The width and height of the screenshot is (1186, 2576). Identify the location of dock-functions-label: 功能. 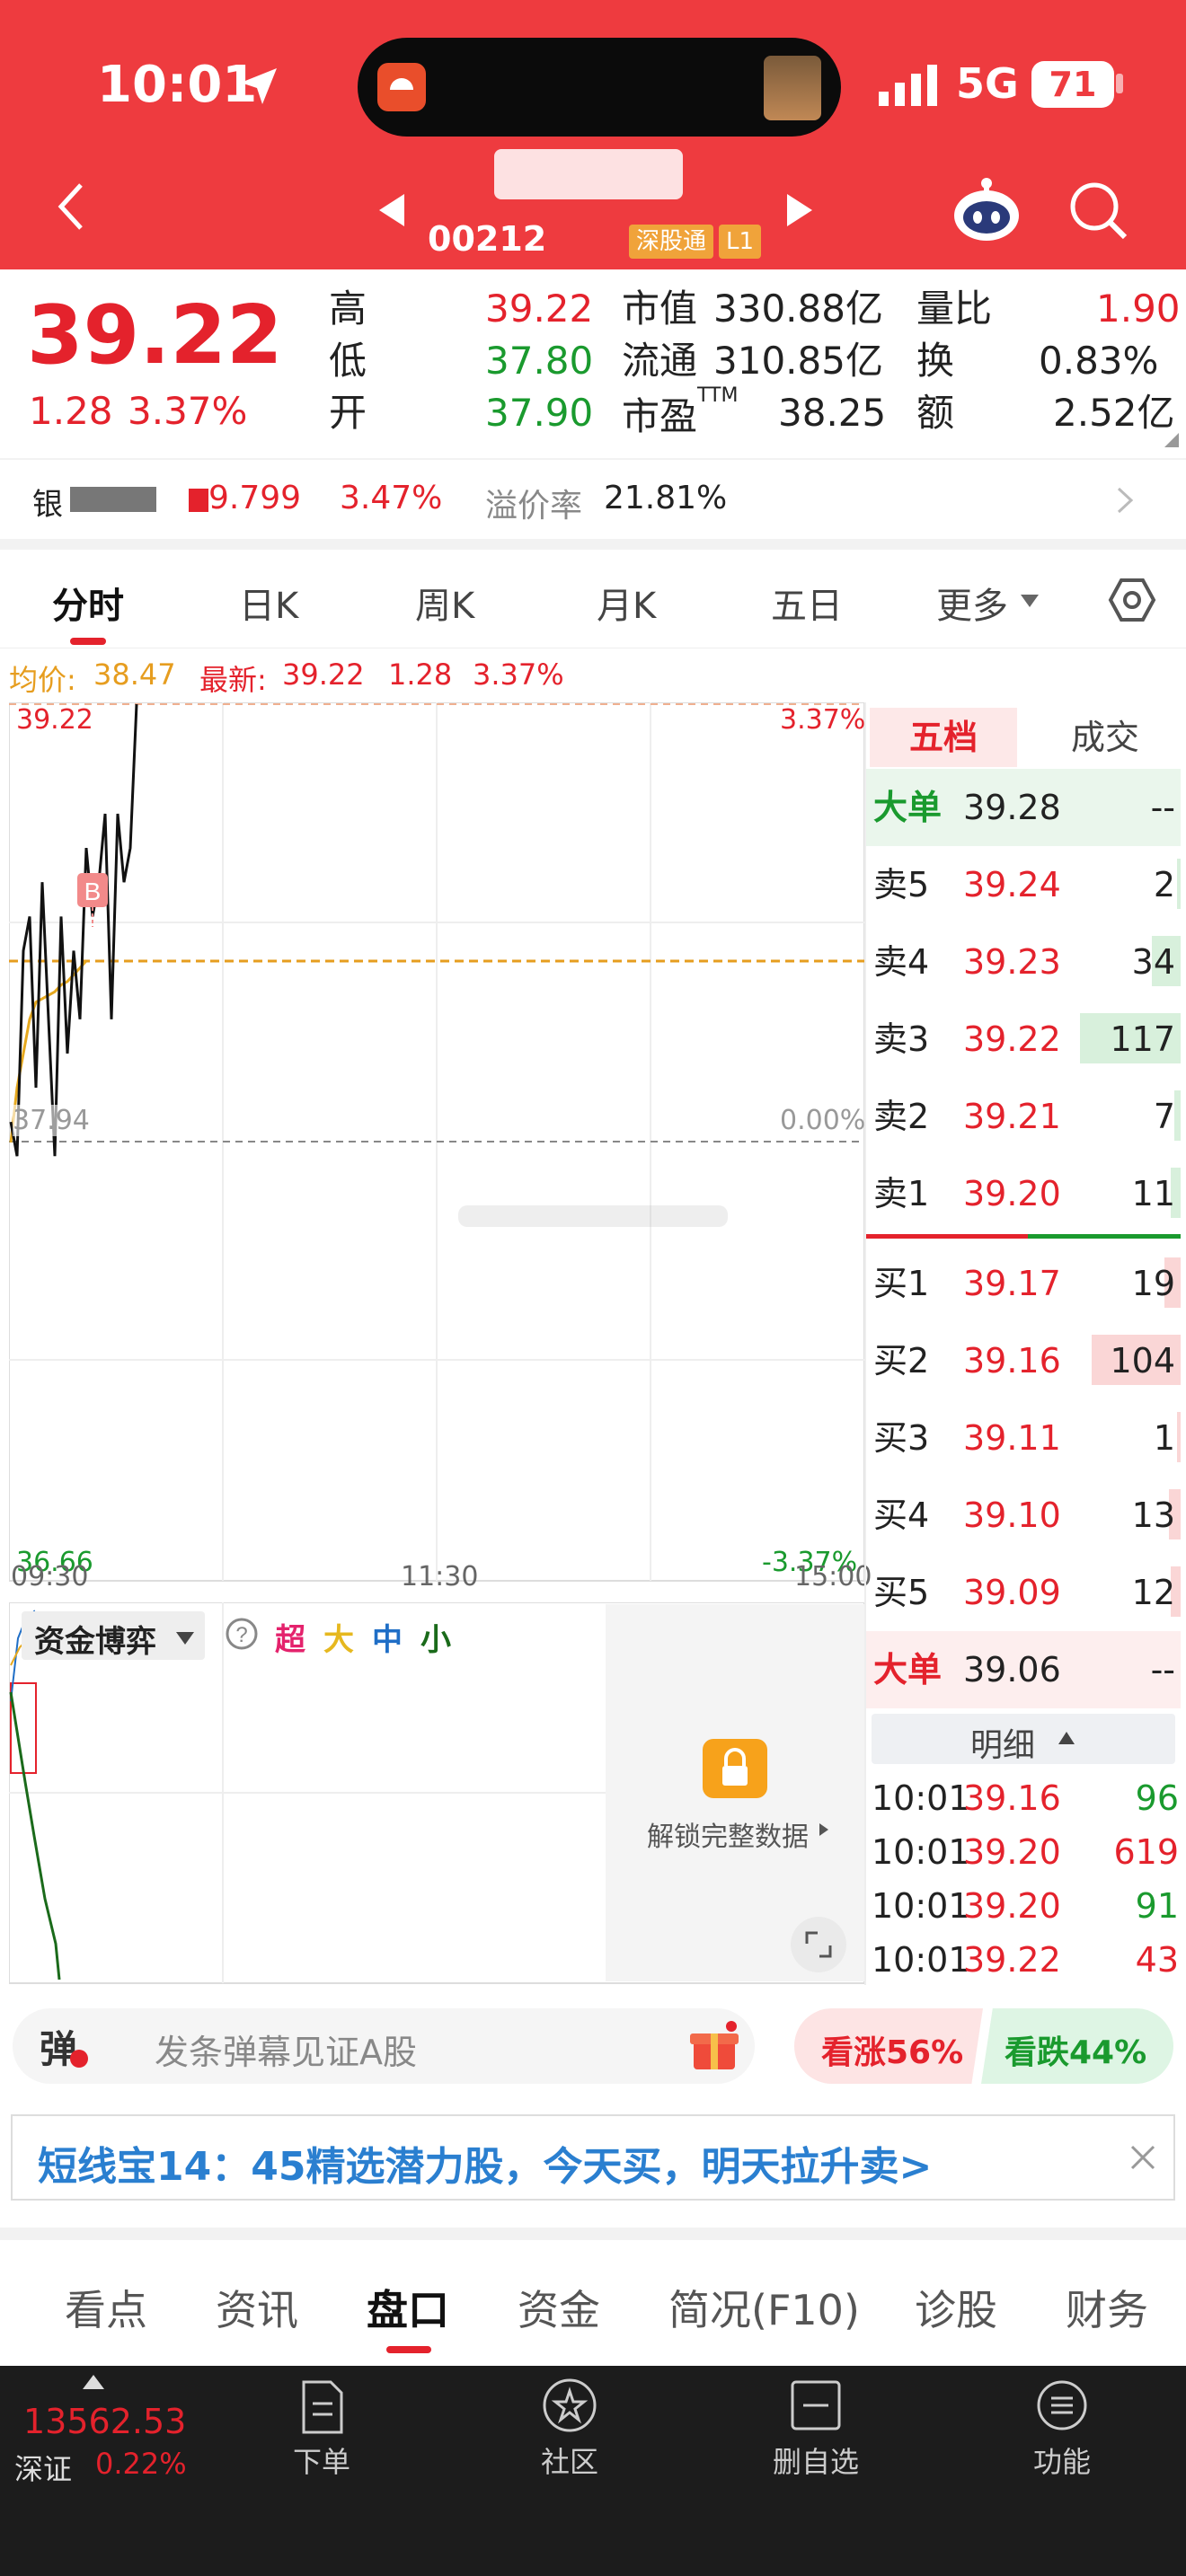
(1061, 2462).